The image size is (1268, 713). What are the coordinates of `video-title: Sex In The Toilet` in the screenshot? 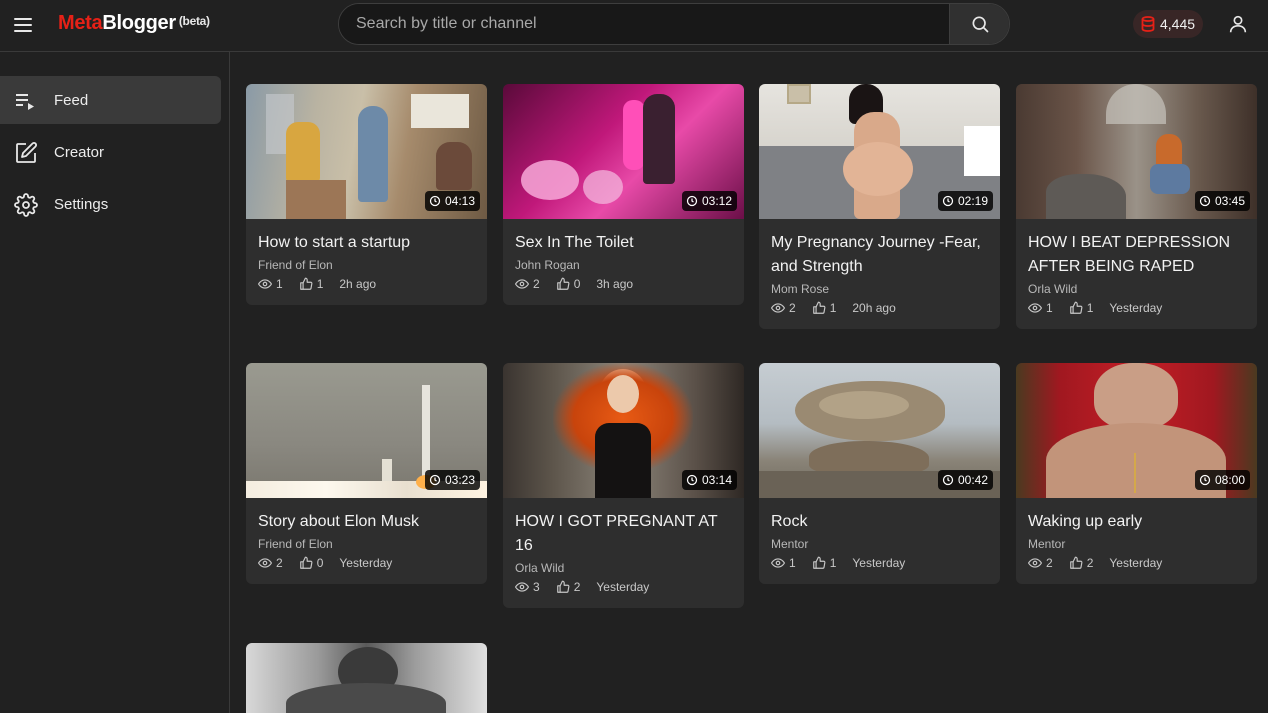 It's located at (623, 237).